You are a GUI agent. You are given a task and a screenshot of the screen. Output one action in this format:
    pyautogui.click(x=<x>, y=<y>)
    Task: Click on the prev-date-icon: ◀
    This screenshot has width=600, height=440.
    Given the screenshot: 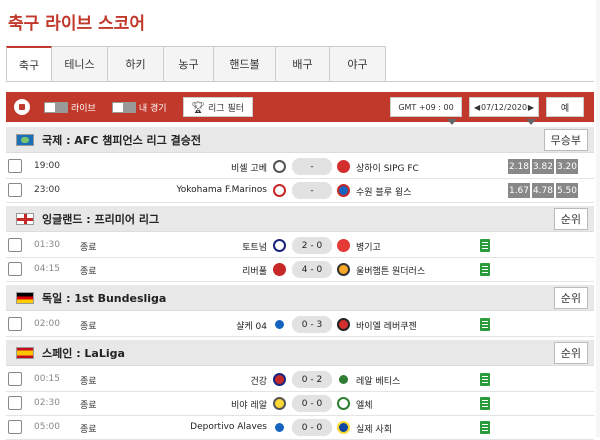 What is the action you would take?
    pyautogui.click(x=477, y=107)
    